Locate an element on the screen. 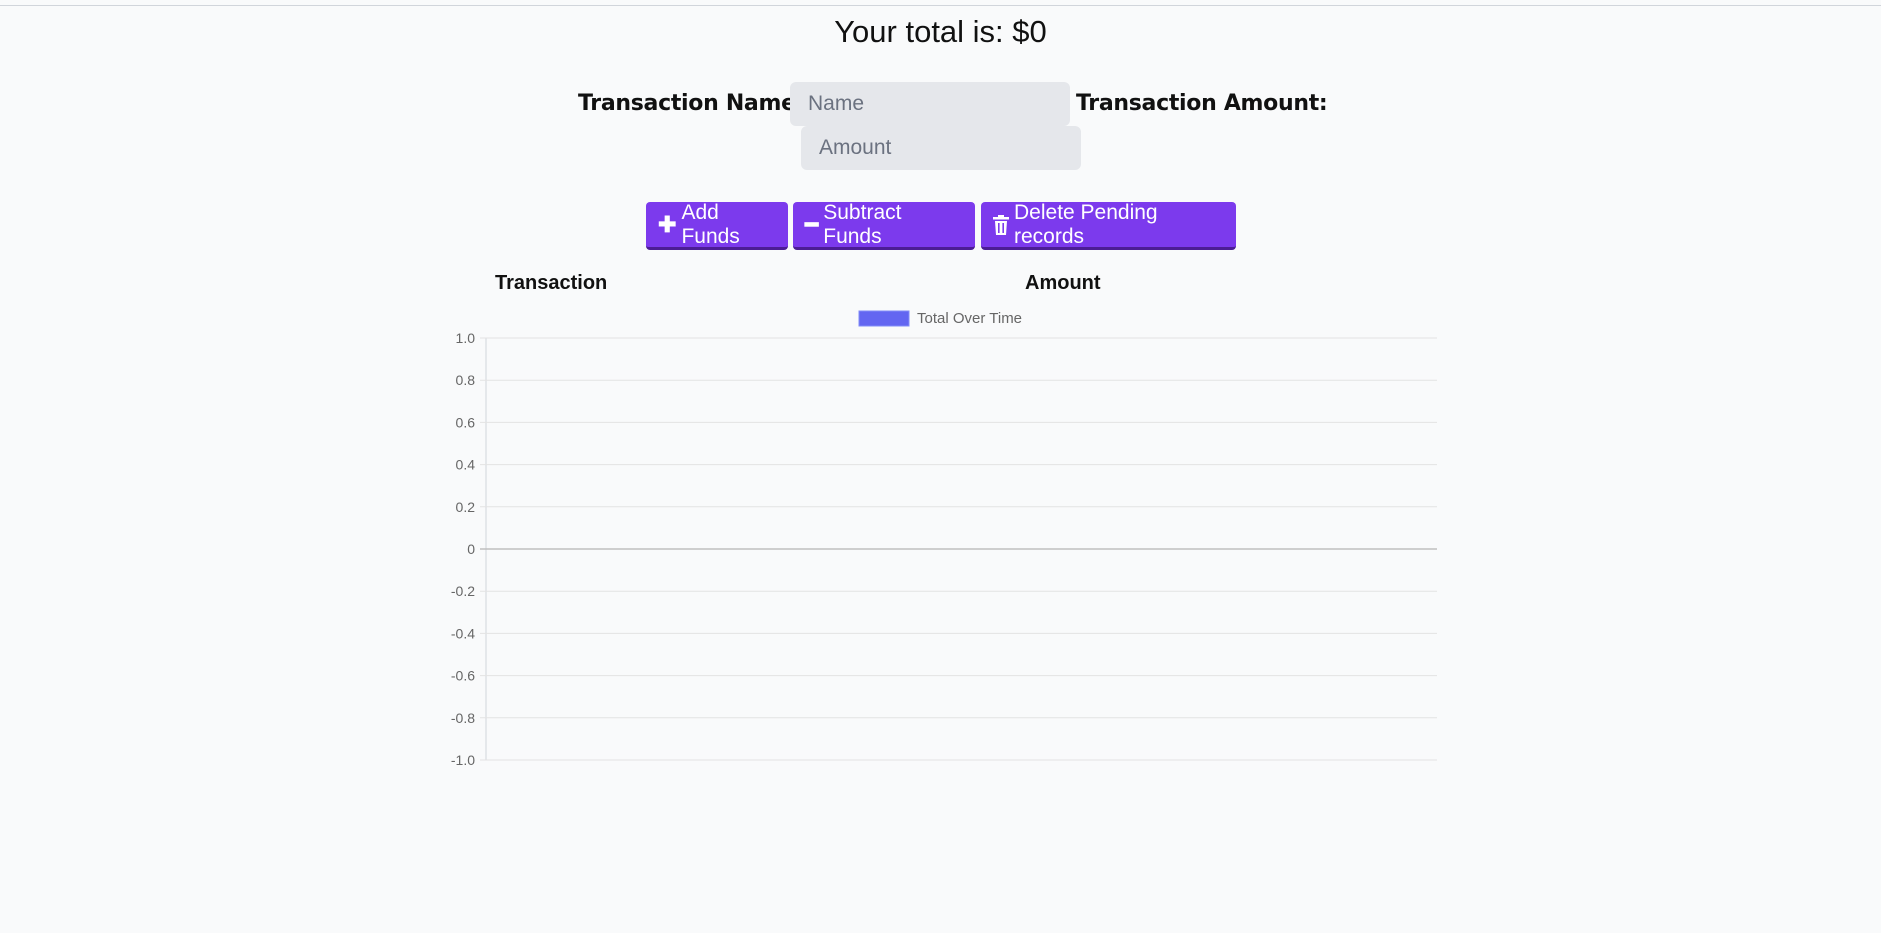 The height and width of the screenshot is (933, 1881). y-tick-label: 0 is located at coordinates (471, 549).